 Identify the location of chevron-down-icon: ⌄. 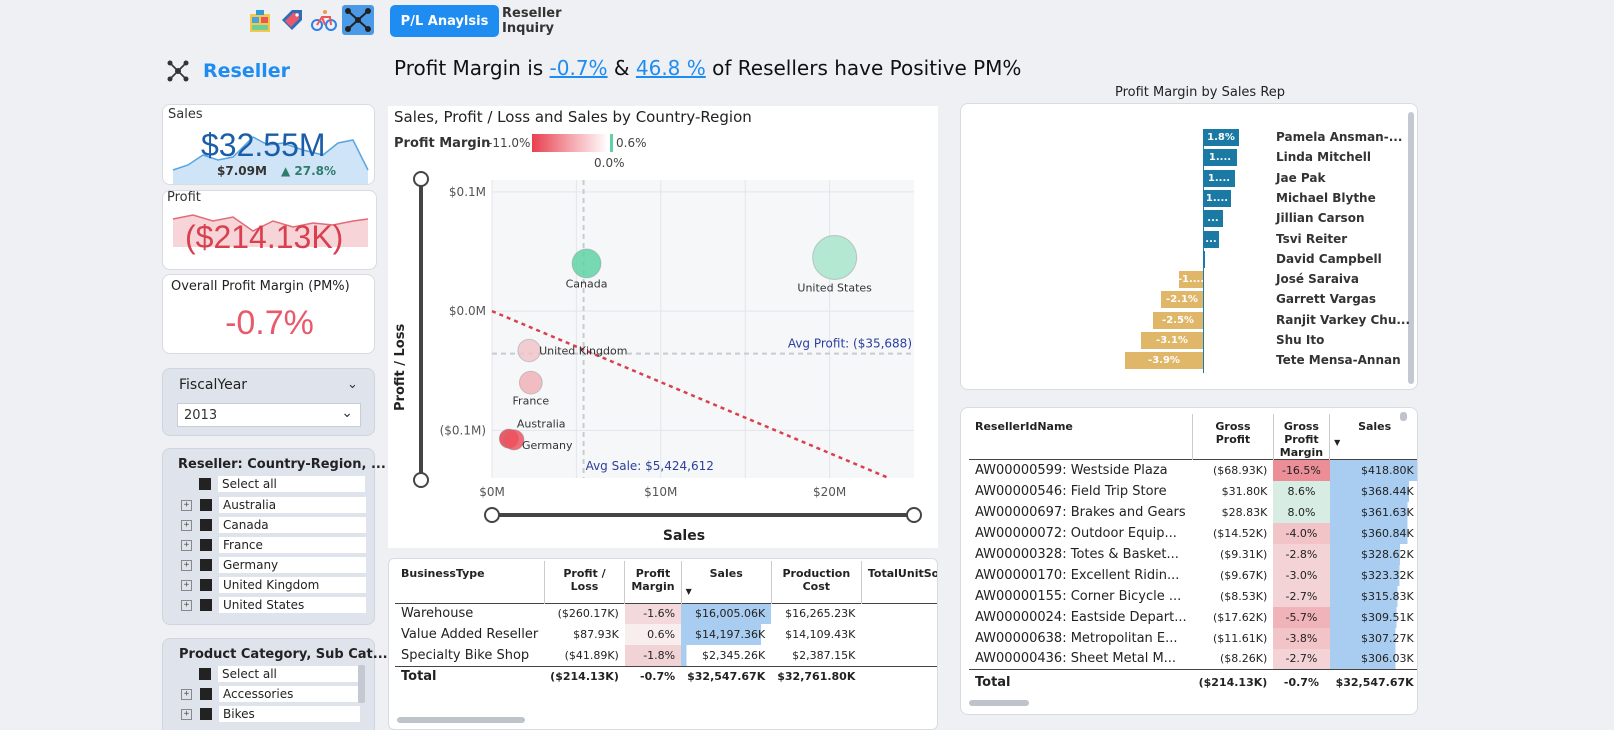
(352, 384).